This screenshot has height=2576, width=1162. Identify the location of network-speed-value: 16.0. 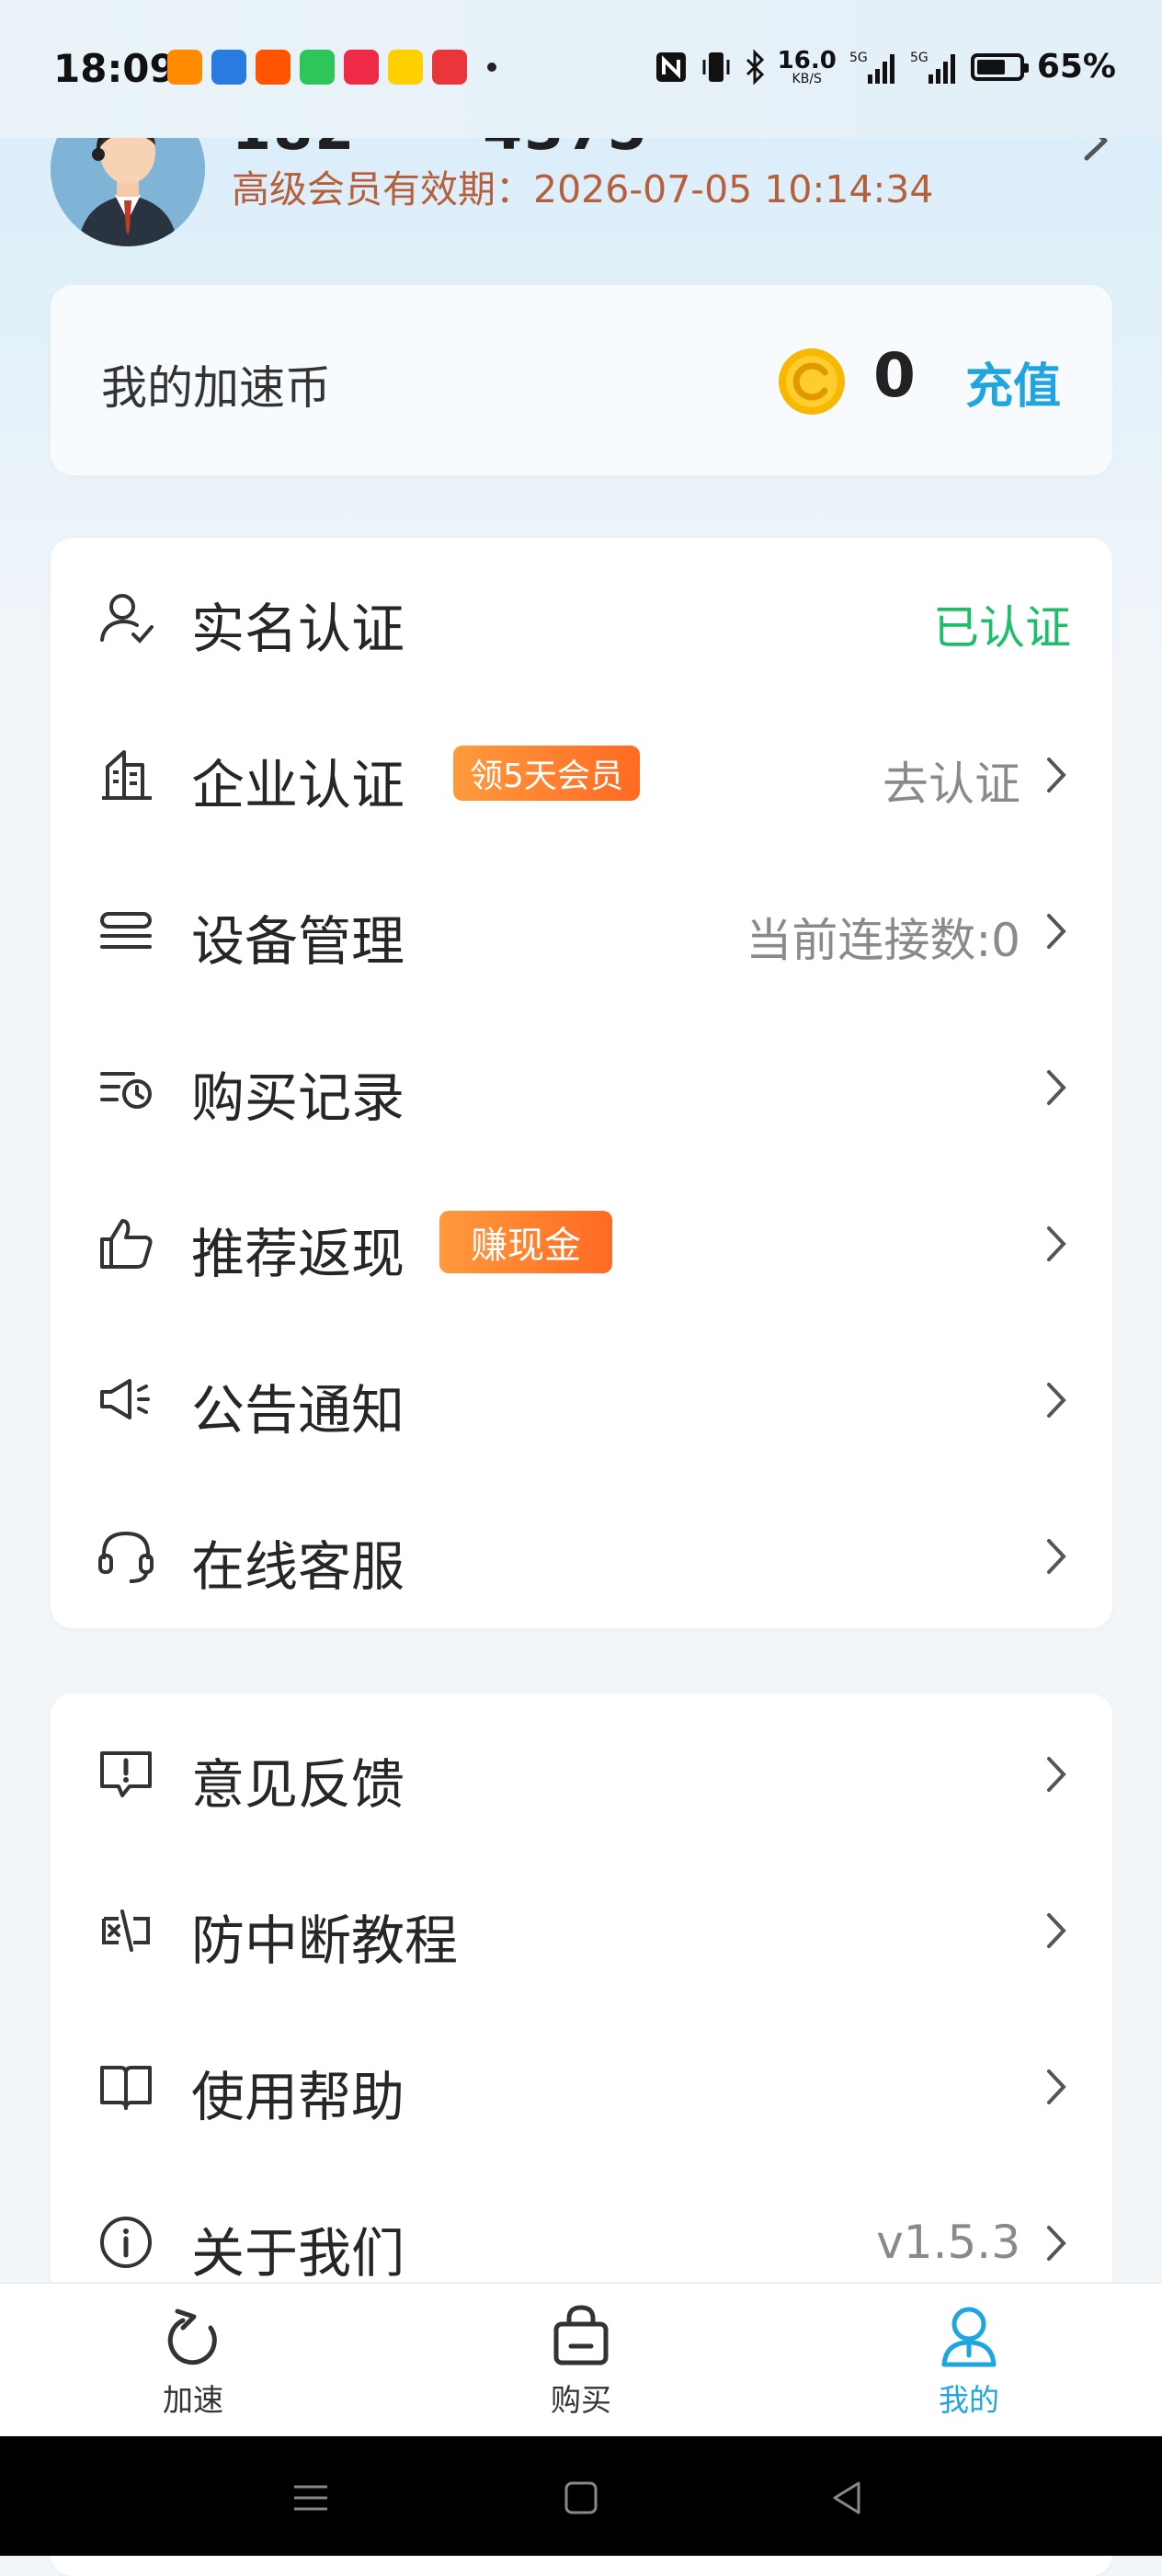
(807, 60).